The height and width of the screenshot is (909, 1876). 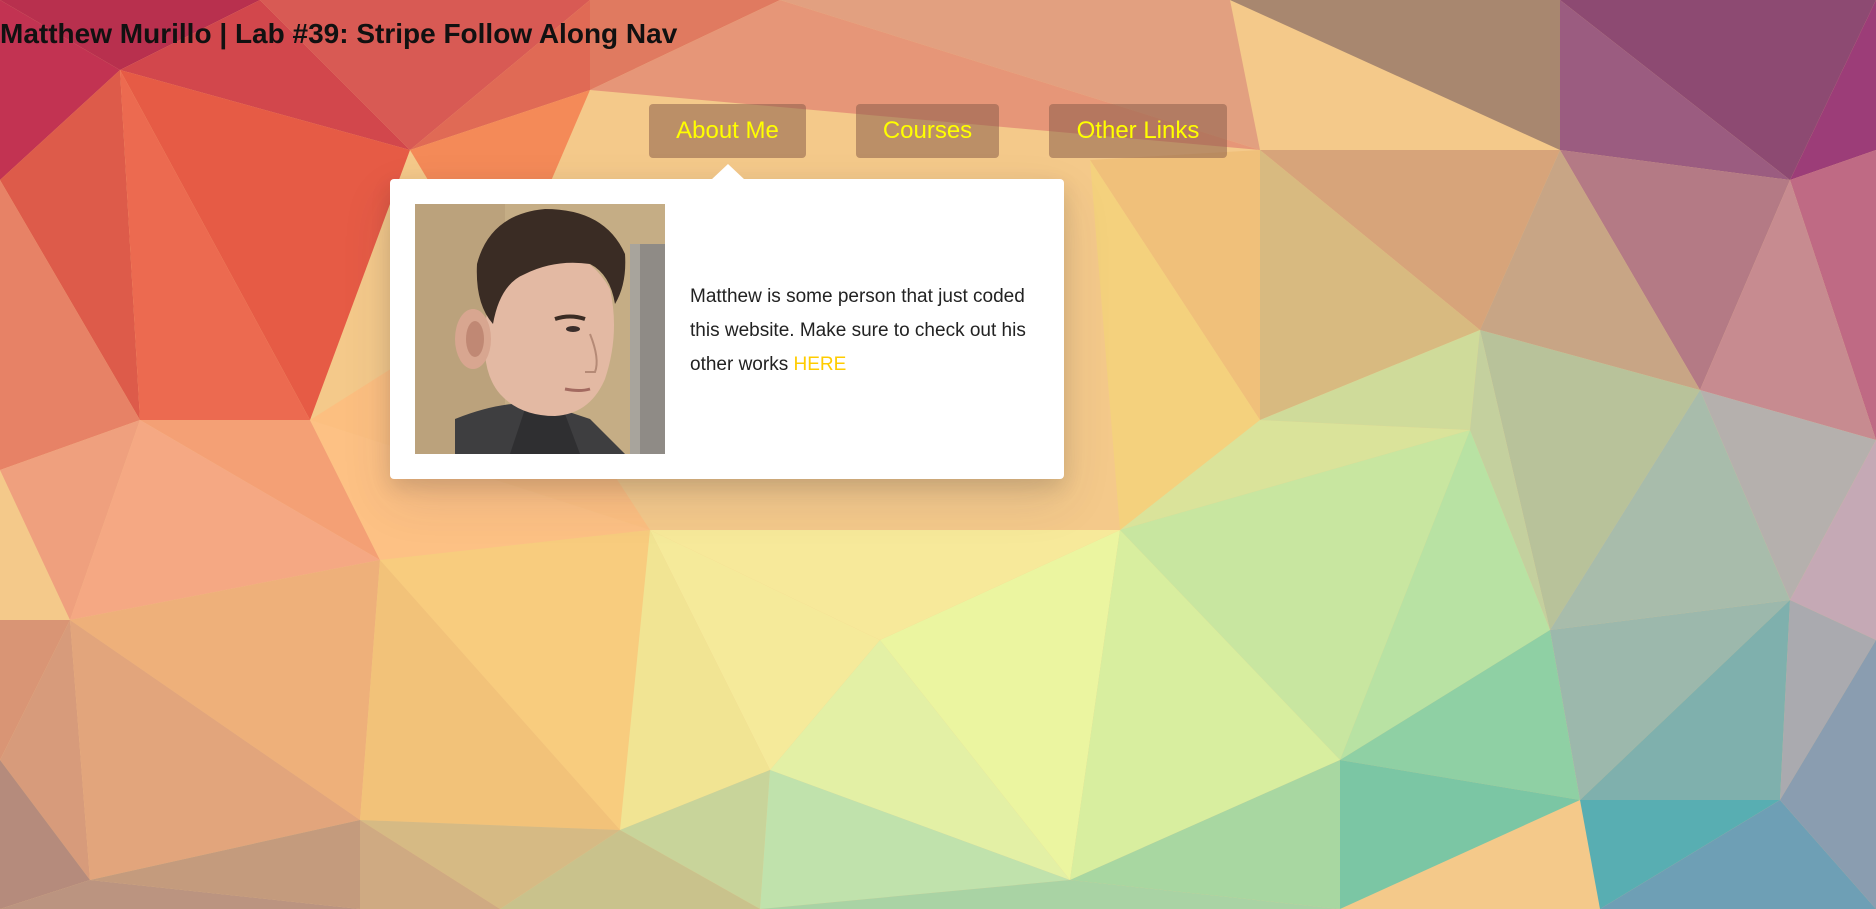 What do you see at coordinates (540, 329) in the screenshot?
I see `profile-photo` at bounding box center [540, 329].